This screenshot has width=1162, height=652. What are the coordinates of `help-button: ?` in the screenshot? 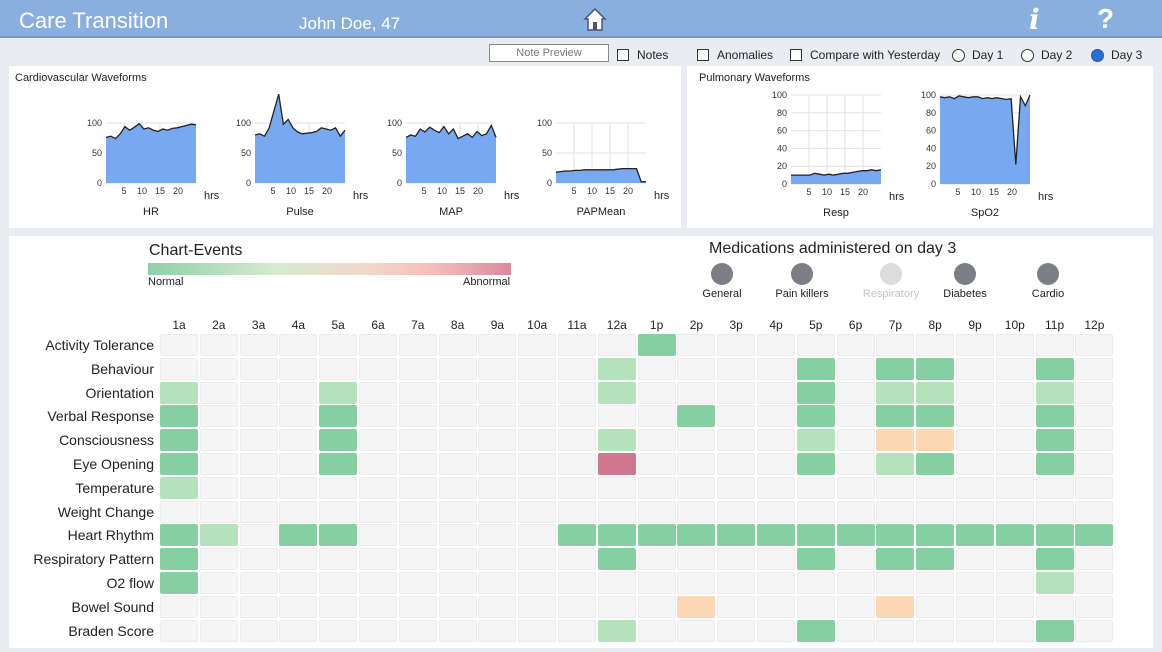 It's located at (1105, 19).